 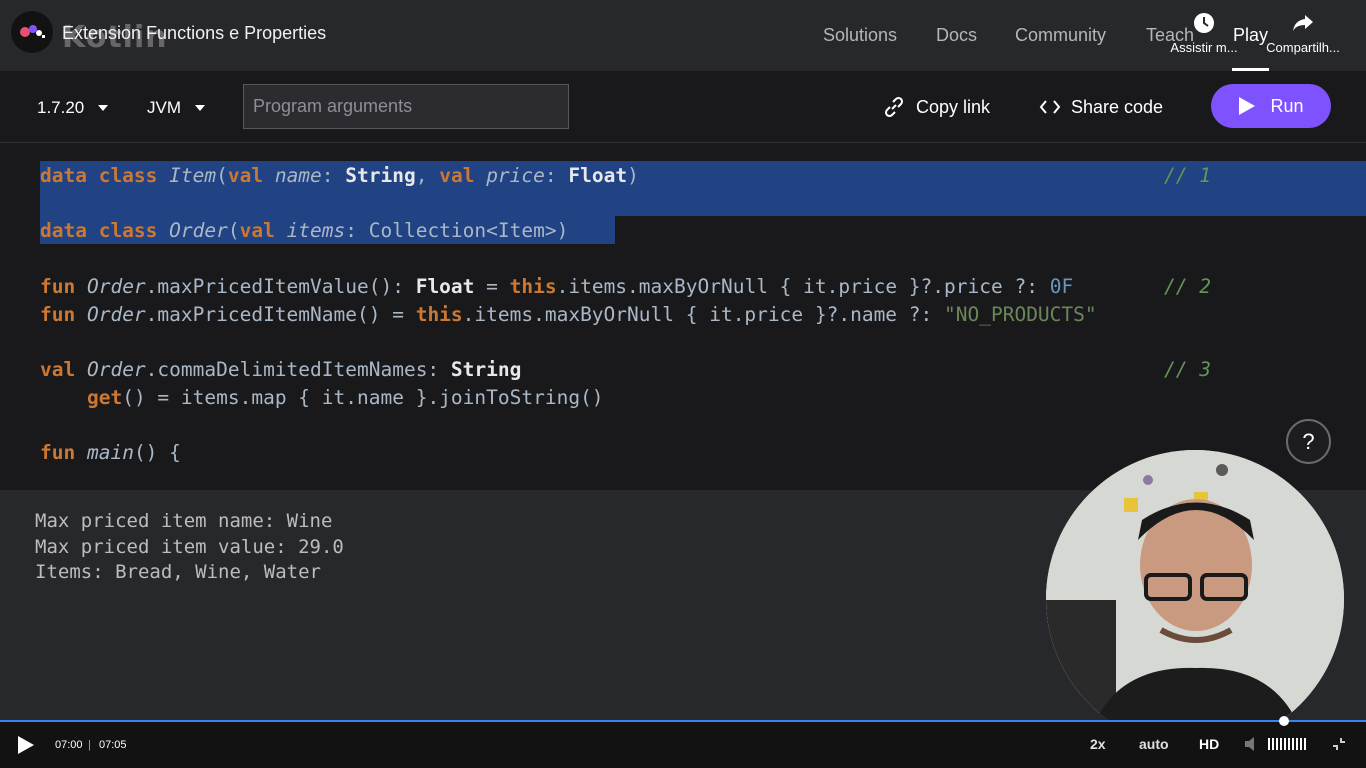 I want to click on channel-logo-icon, so click(x=32, y=31).